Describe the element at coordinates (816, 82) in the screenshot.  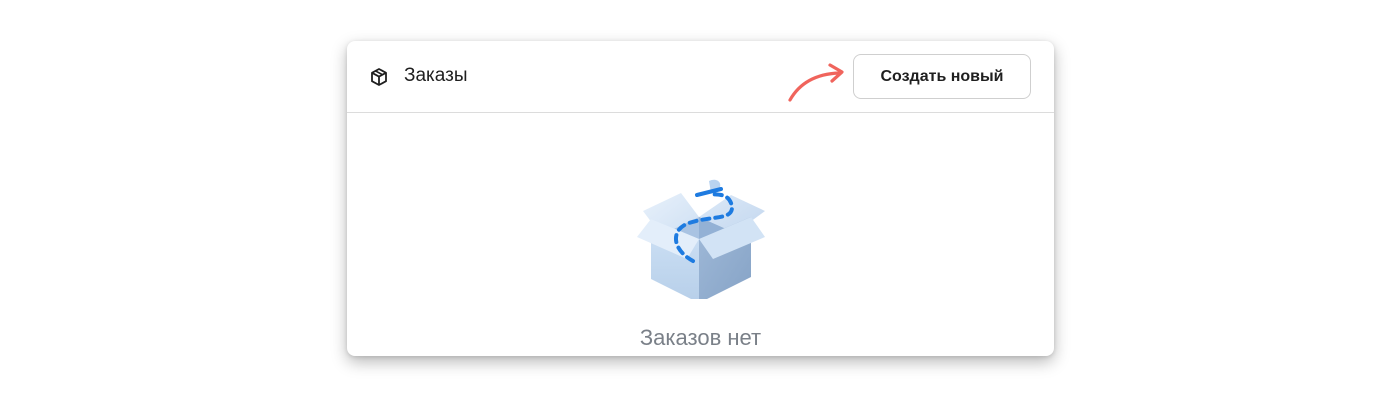
I see `pointer-arrow-icon` at that location.